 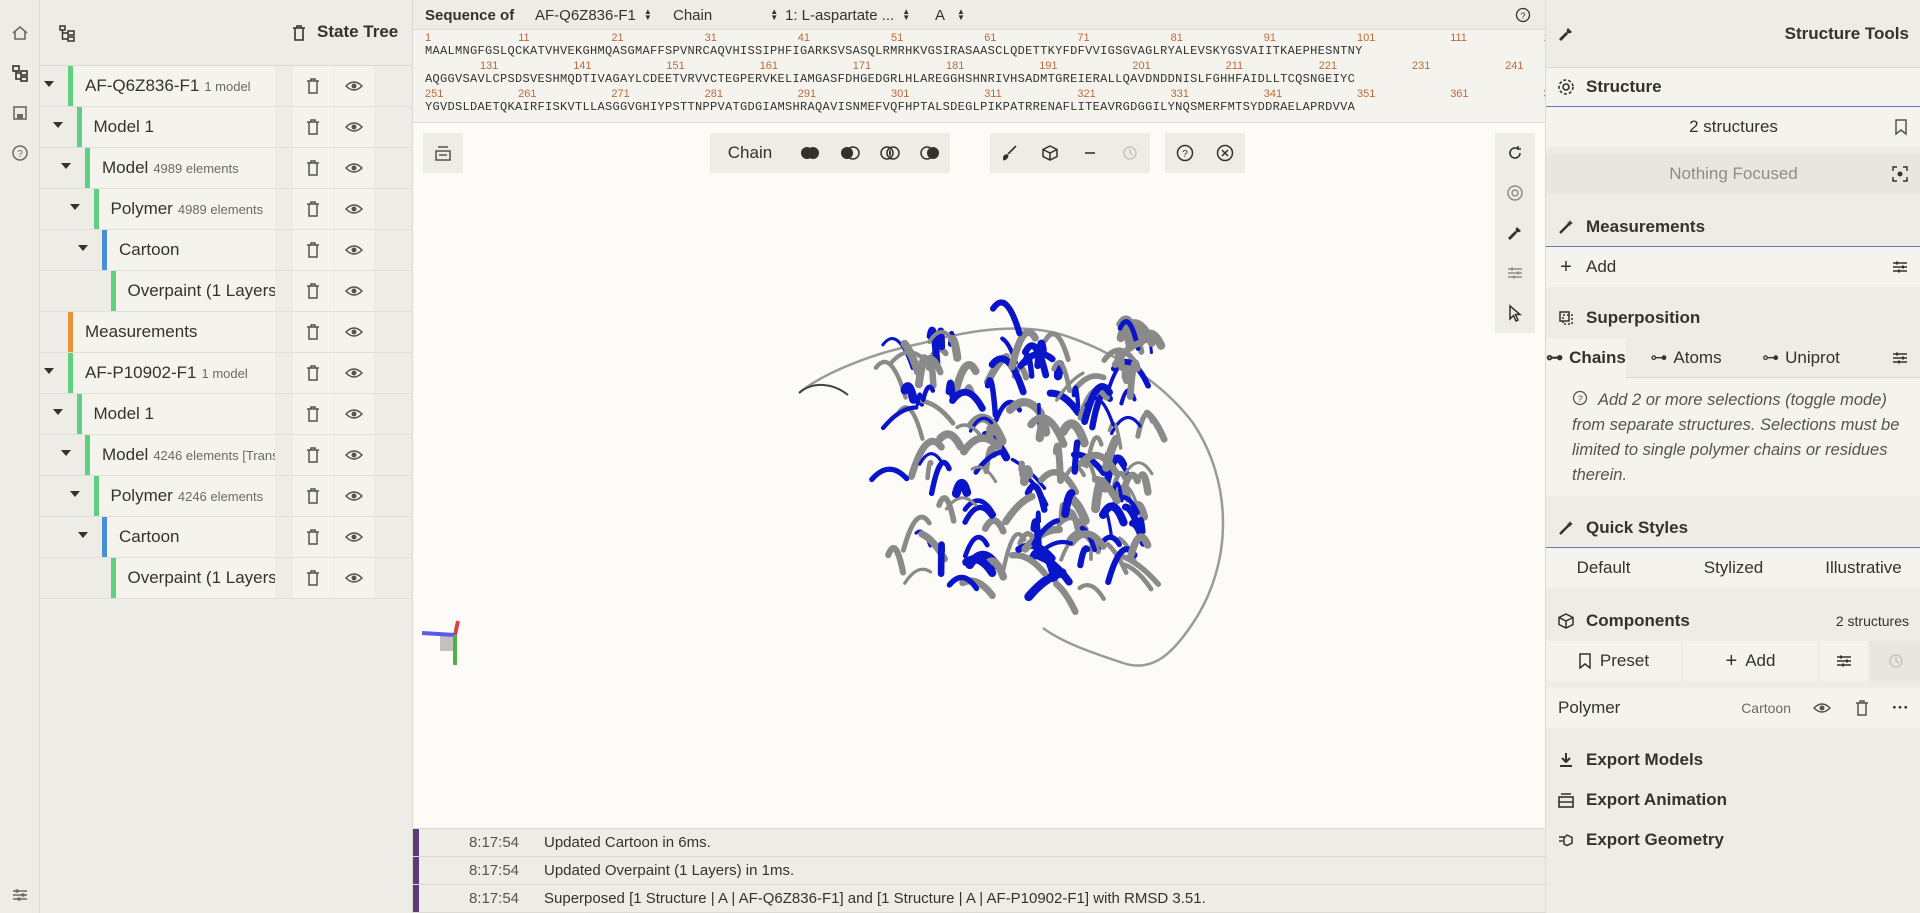 What do you see at coordinates (191, 250) in the screenshot?
I see `tree-row-label: Cartoon` at bounding box center [191, 250].